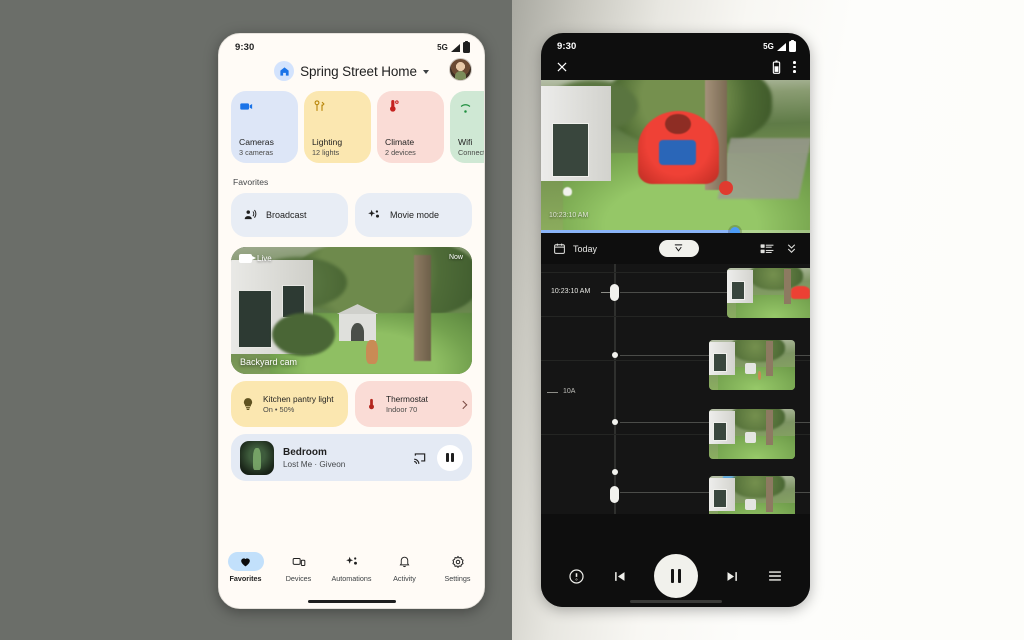  What do you see at coordinates (256, 152) in the screenshot?
I see `category-sub: 3 cameras` at bounding box center [256, 152].